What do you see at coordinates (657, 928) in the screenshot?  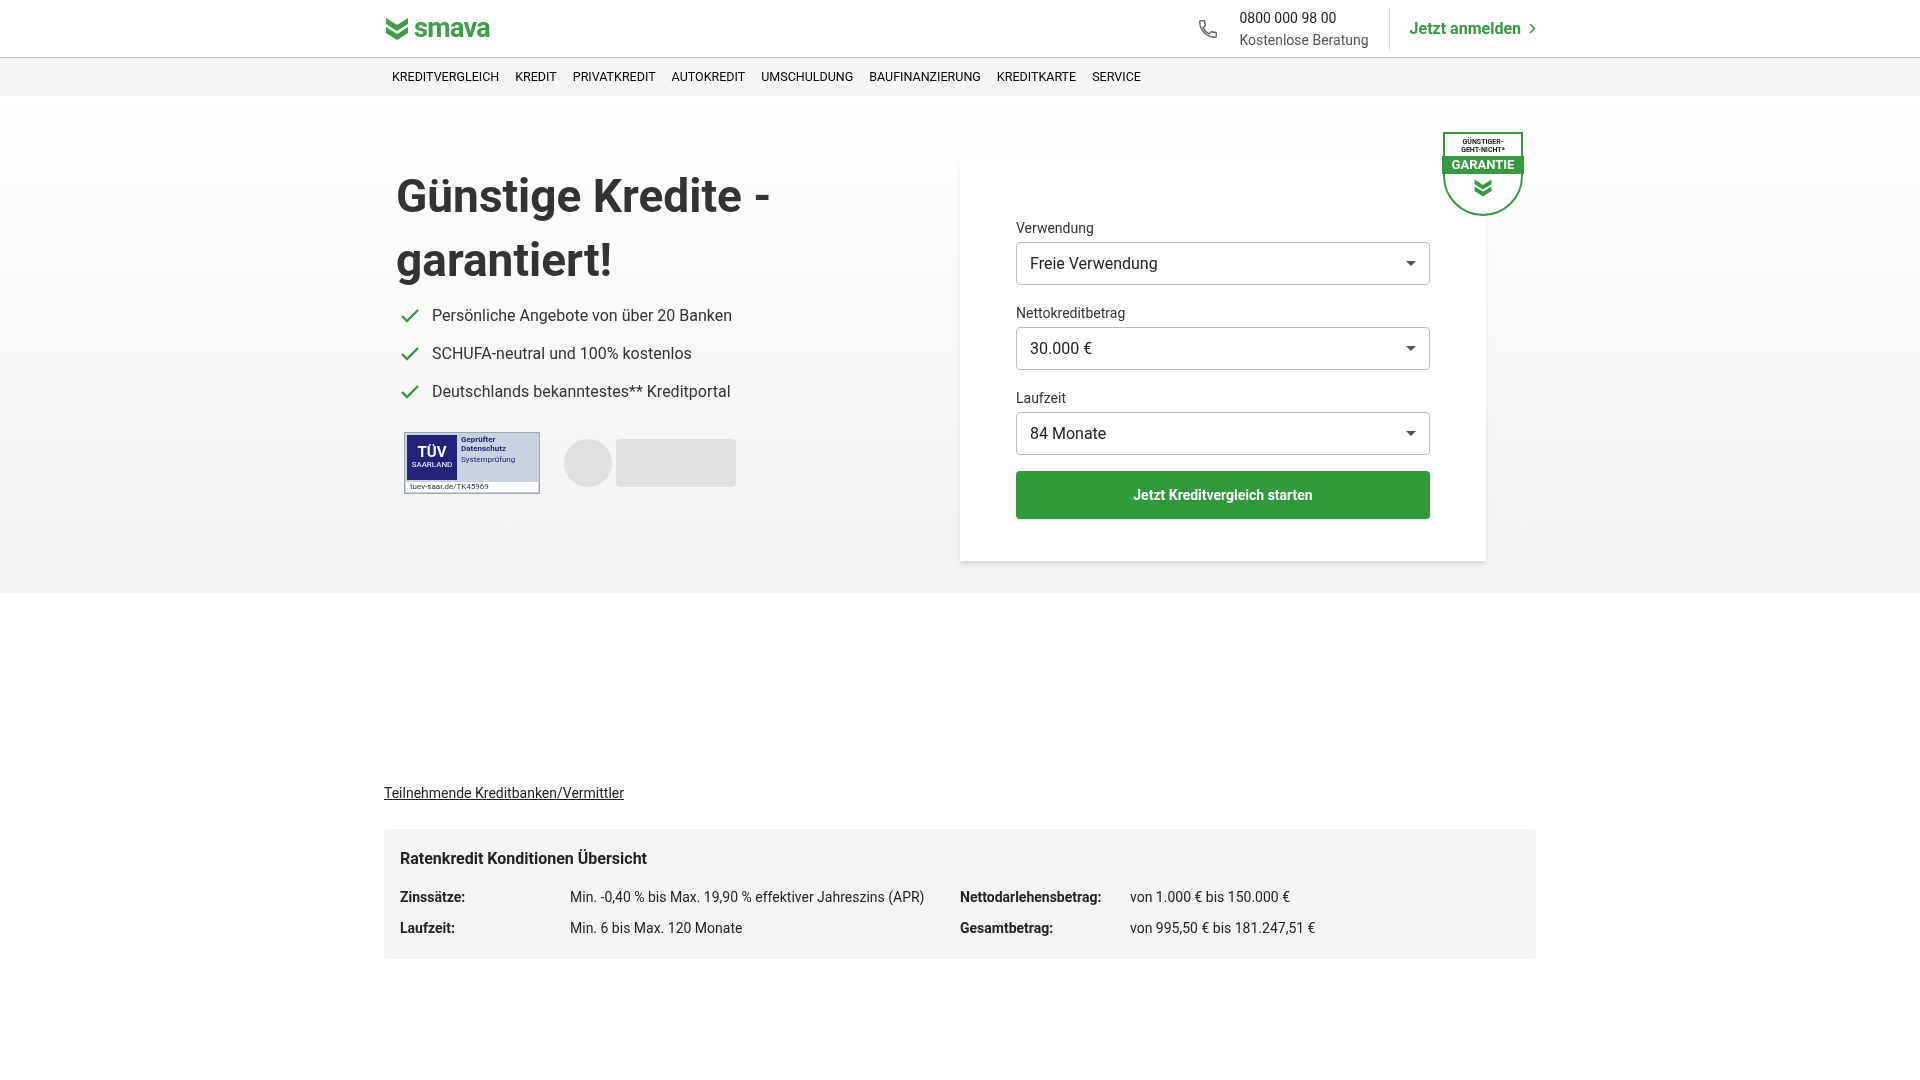 I see `condition-value: Min. 6 bis Max. 120 Monate` at bounding box center [657, 928].